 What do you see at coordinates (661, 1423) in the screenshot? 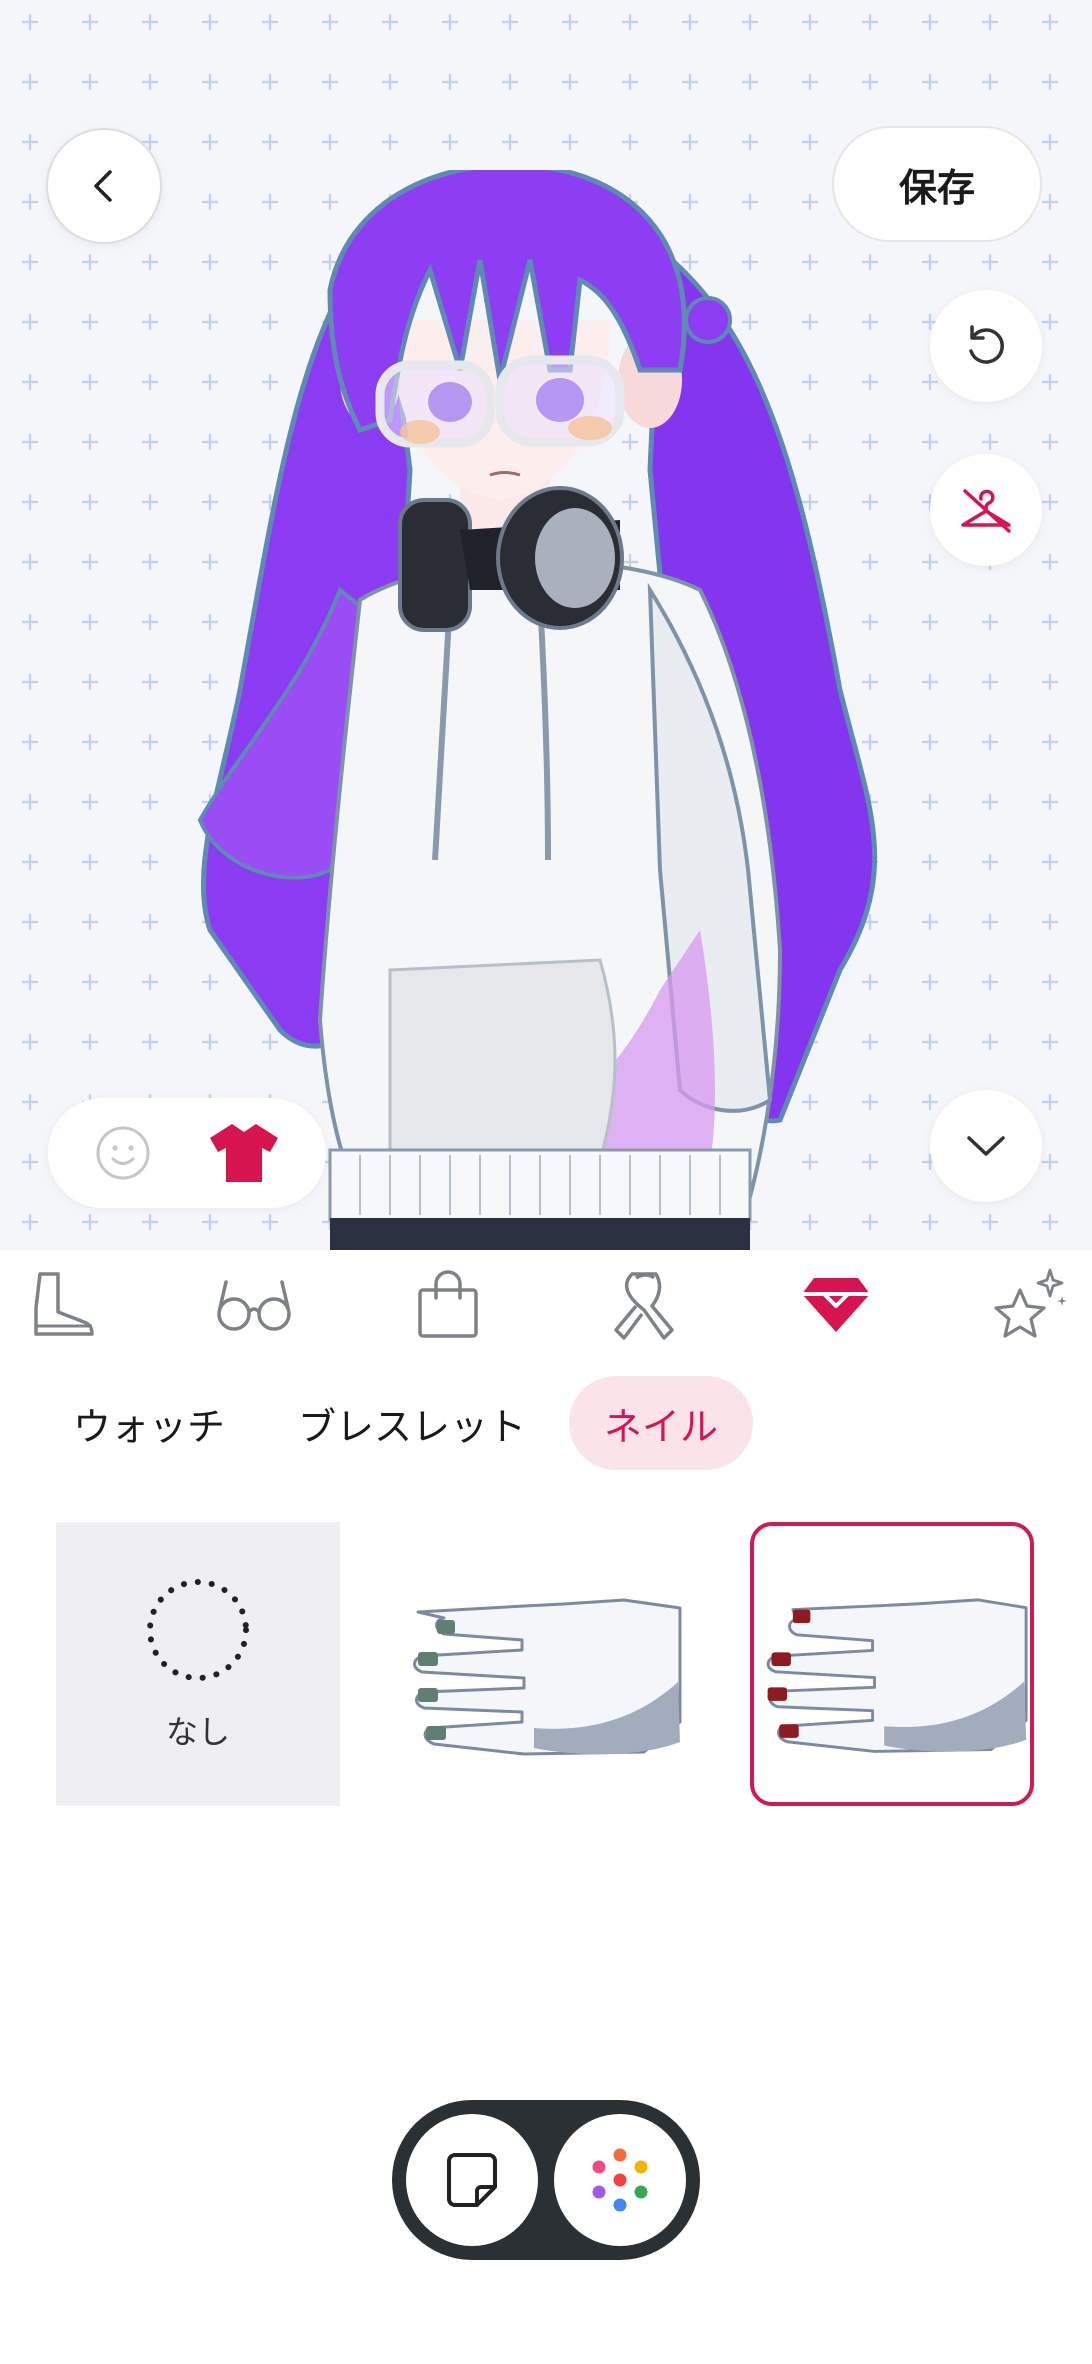
I see `tab-nail: ネイル` at bounding box center [661, 1423].